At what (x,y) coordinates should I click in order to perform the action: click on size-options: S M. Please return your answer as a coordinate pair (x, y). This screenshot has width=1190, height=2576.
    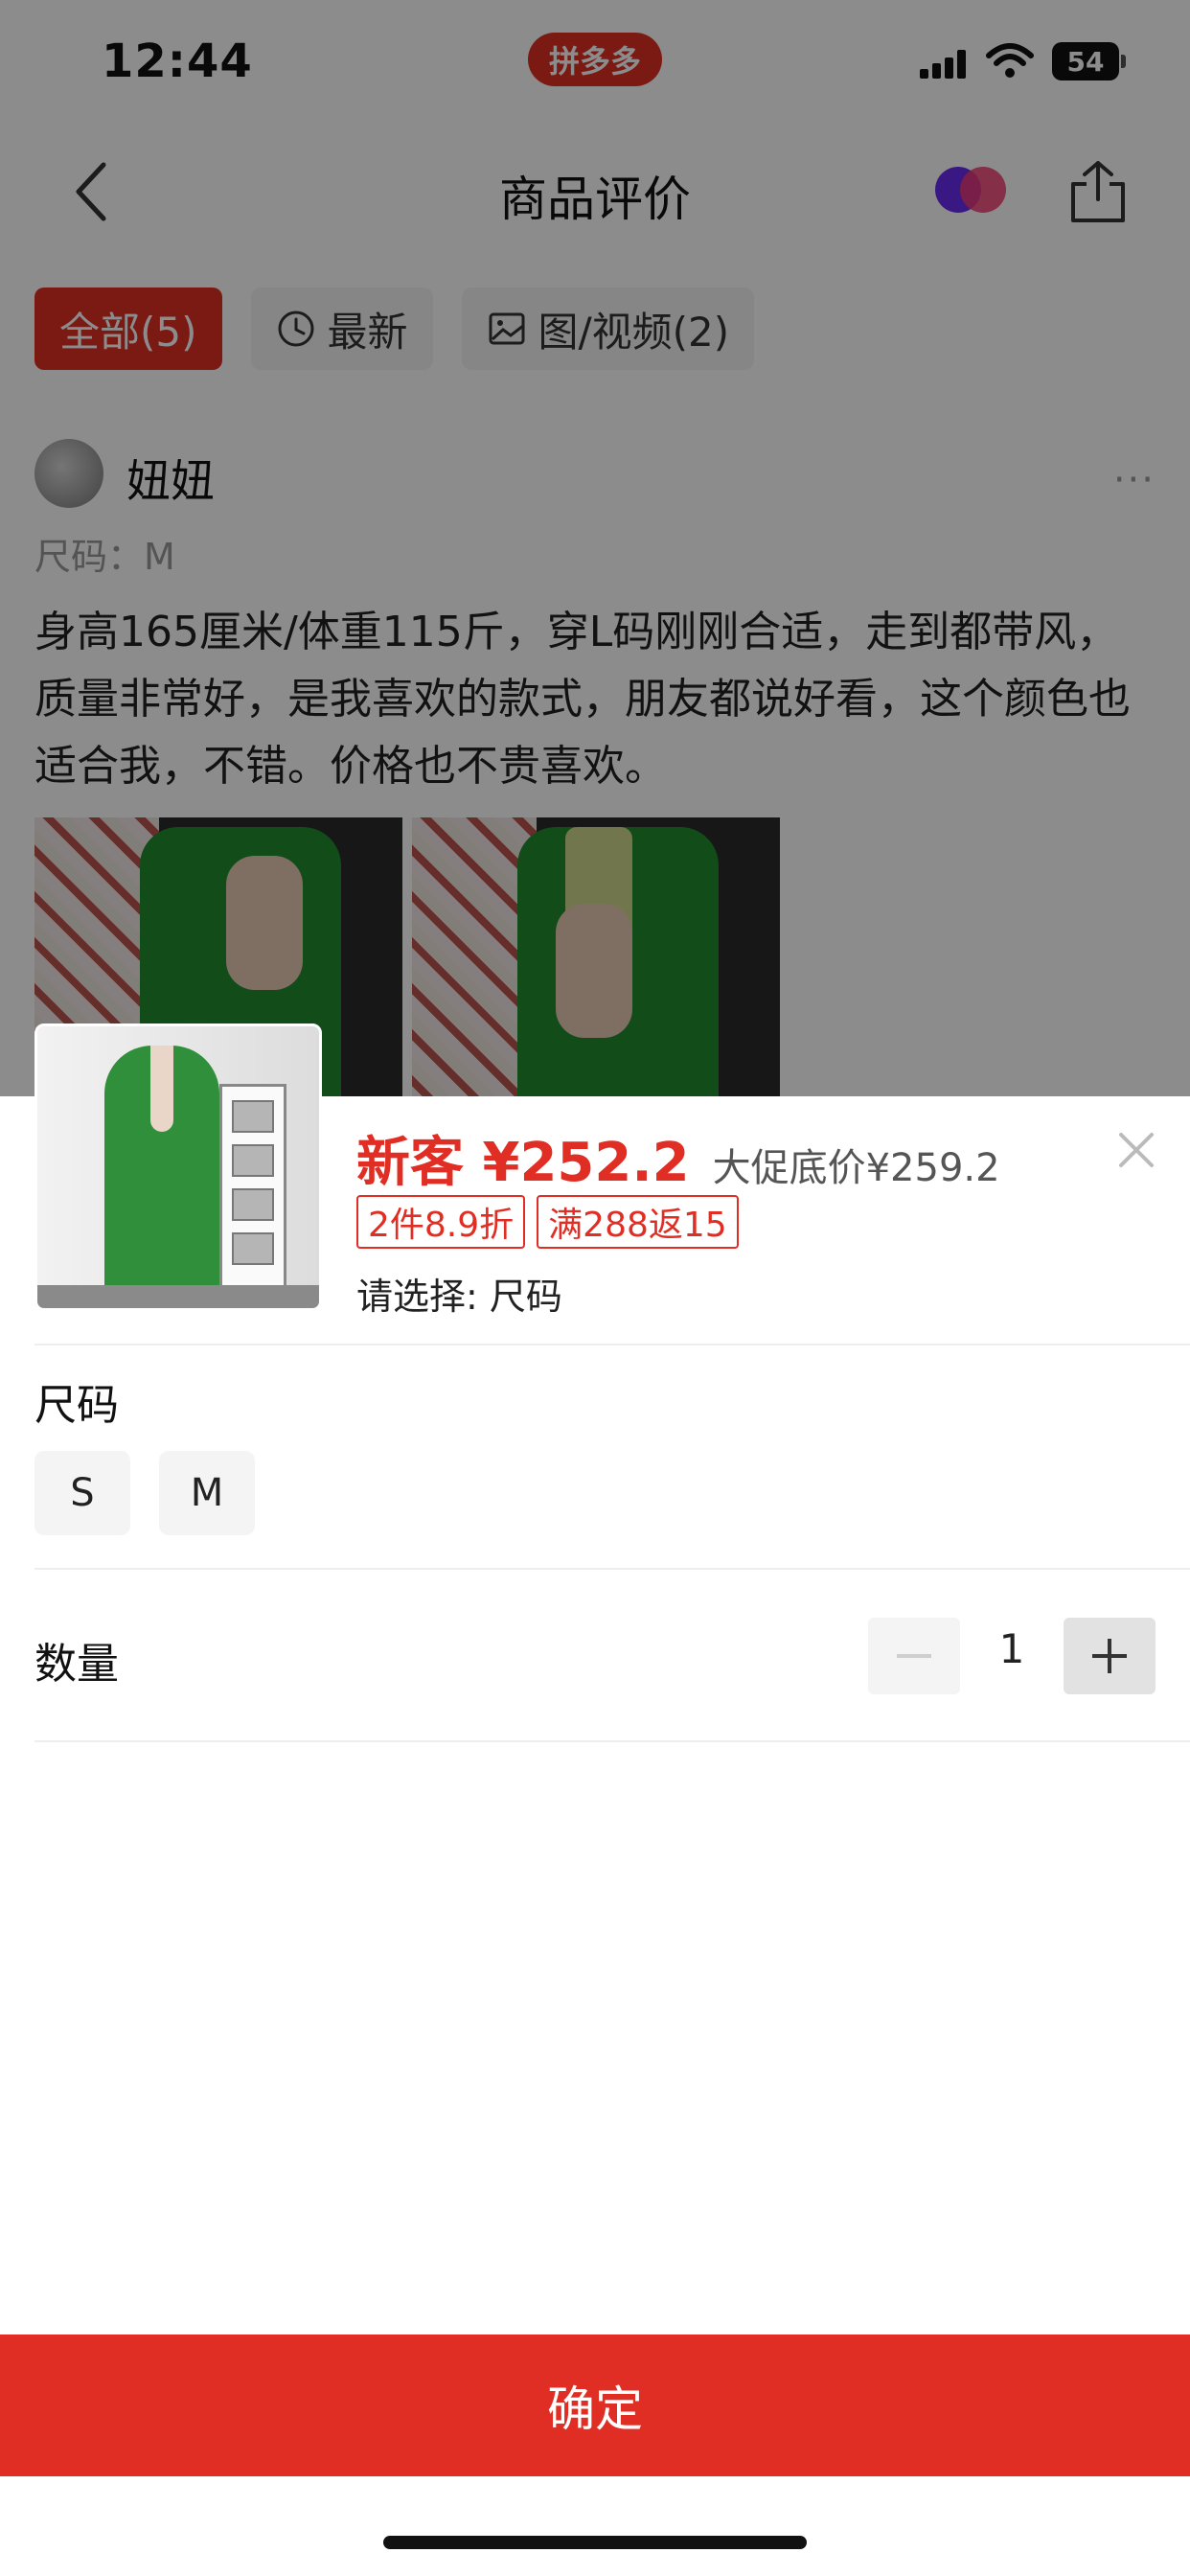
    Looking at the image, I should click on (144, 1493).